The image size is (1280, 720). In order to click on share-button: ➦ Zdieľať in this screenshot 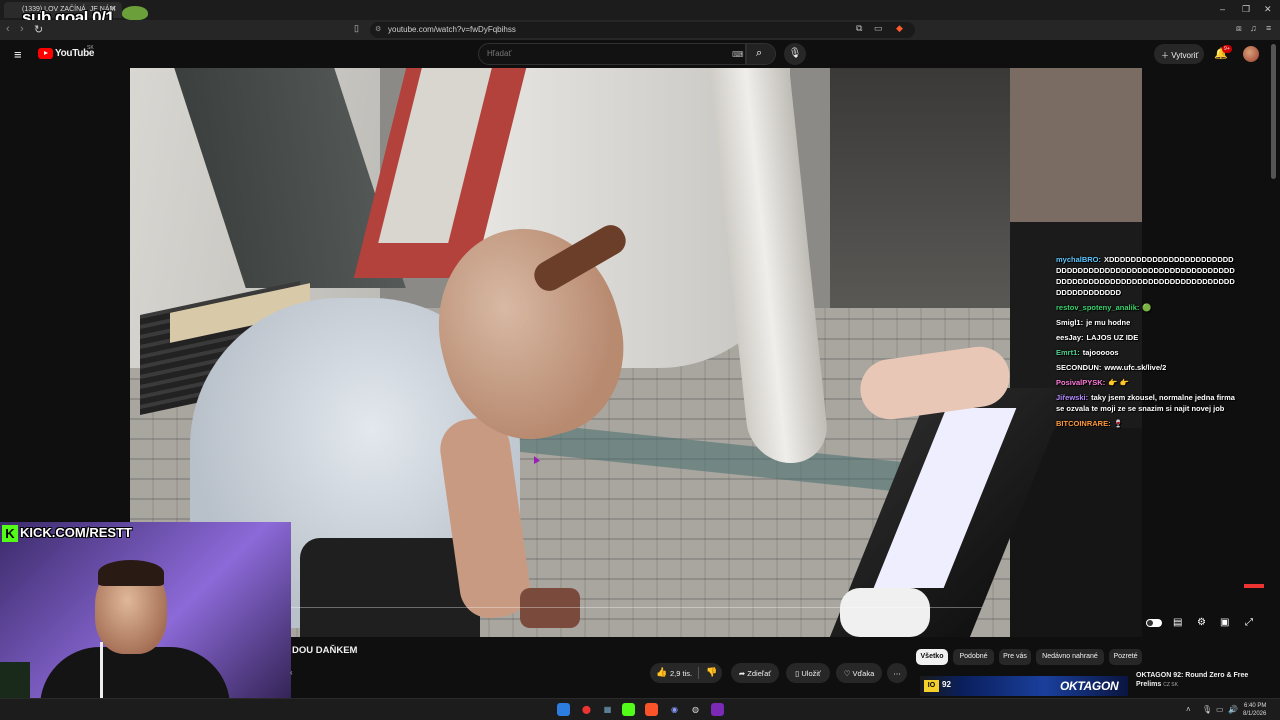, I will do `click(755, 673)`.